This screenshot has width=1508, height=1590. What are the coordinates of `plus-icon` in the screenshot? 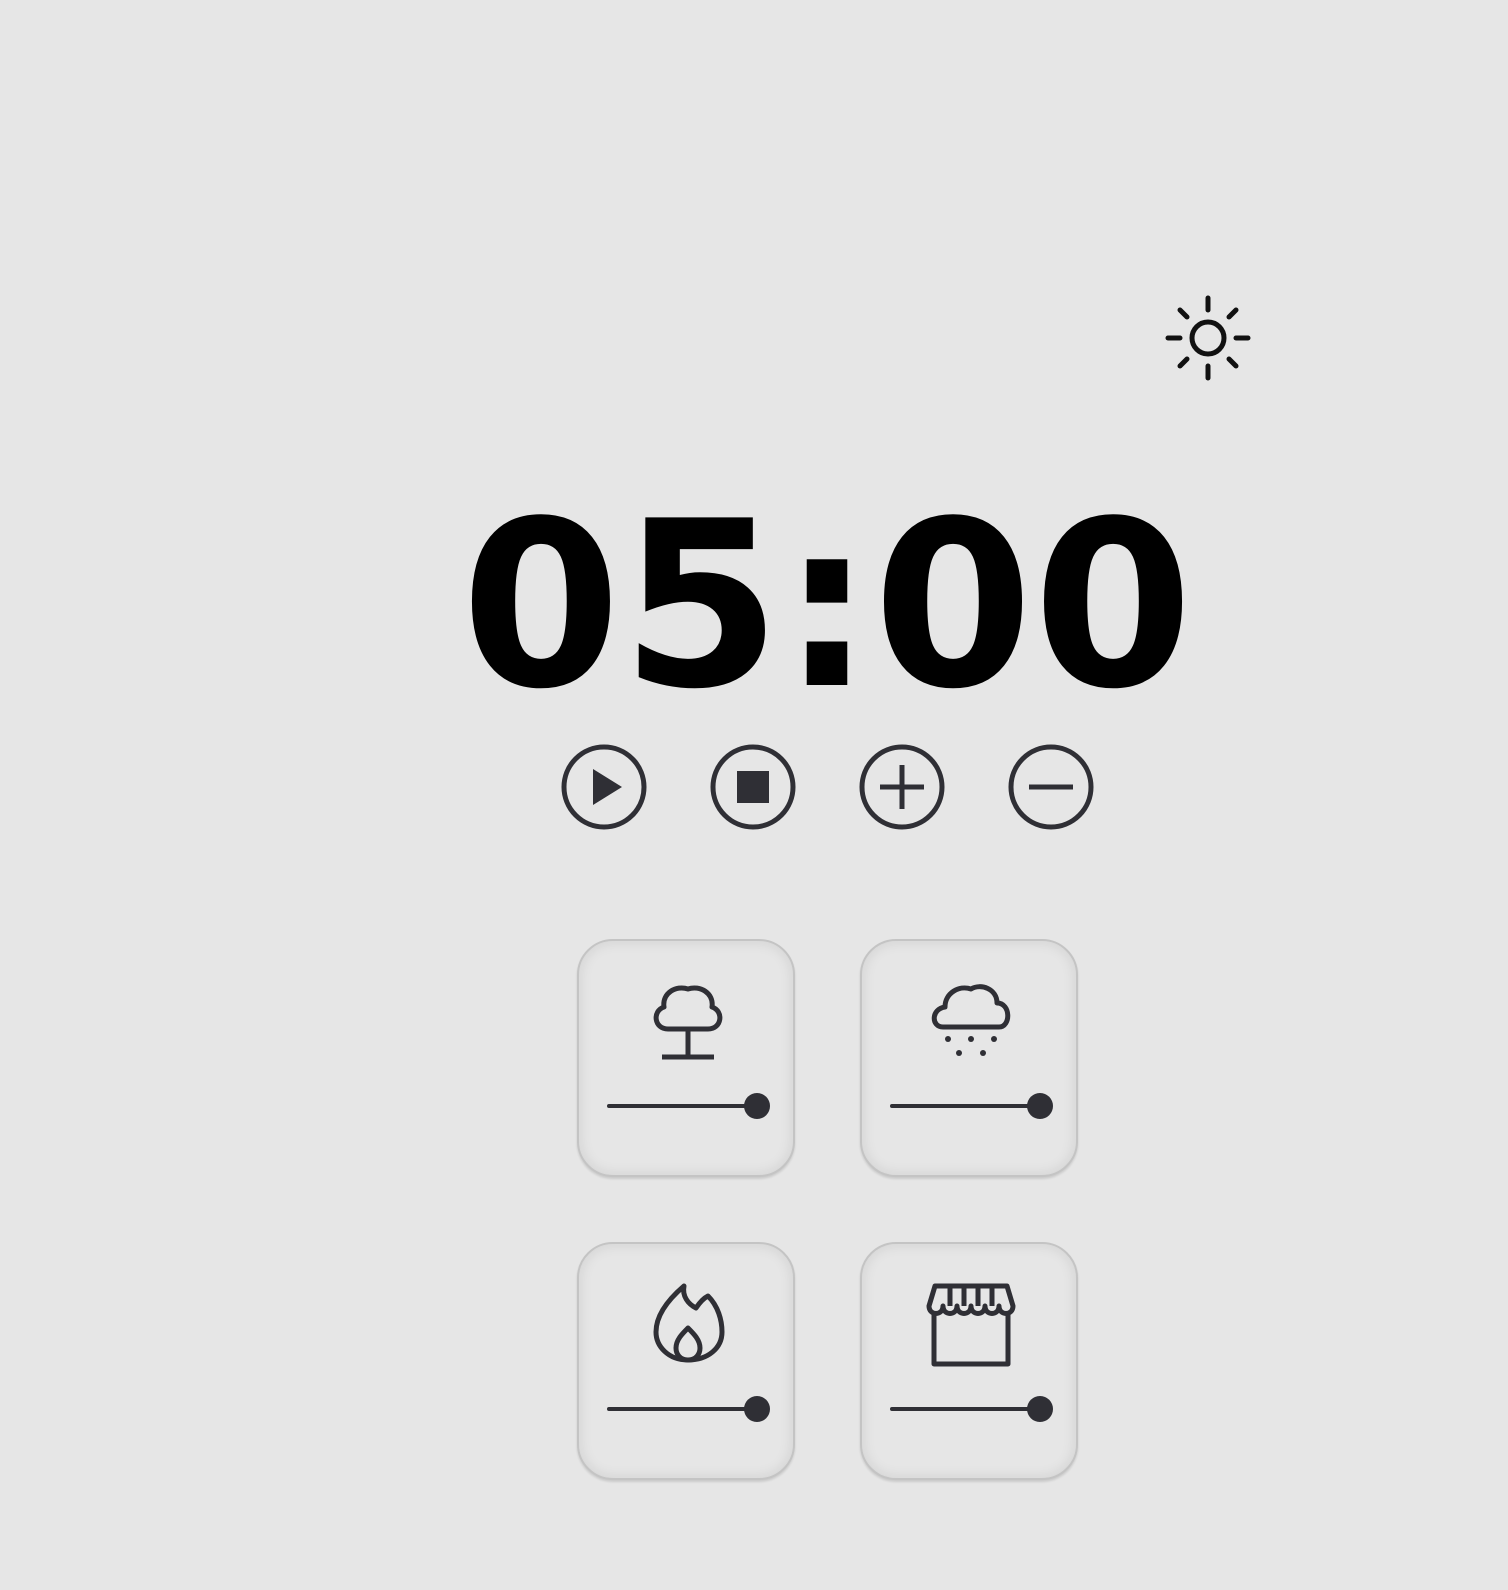 It's located at (902, 787).